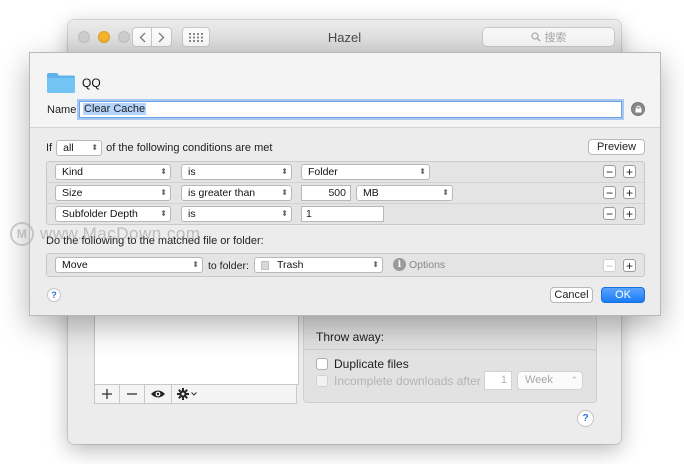 The image size is (684, 464). What do you see at coordinates (222, 193) in the screenshot?
I see `condition-operator-value: is greater than` at bounding box center [222, 193].